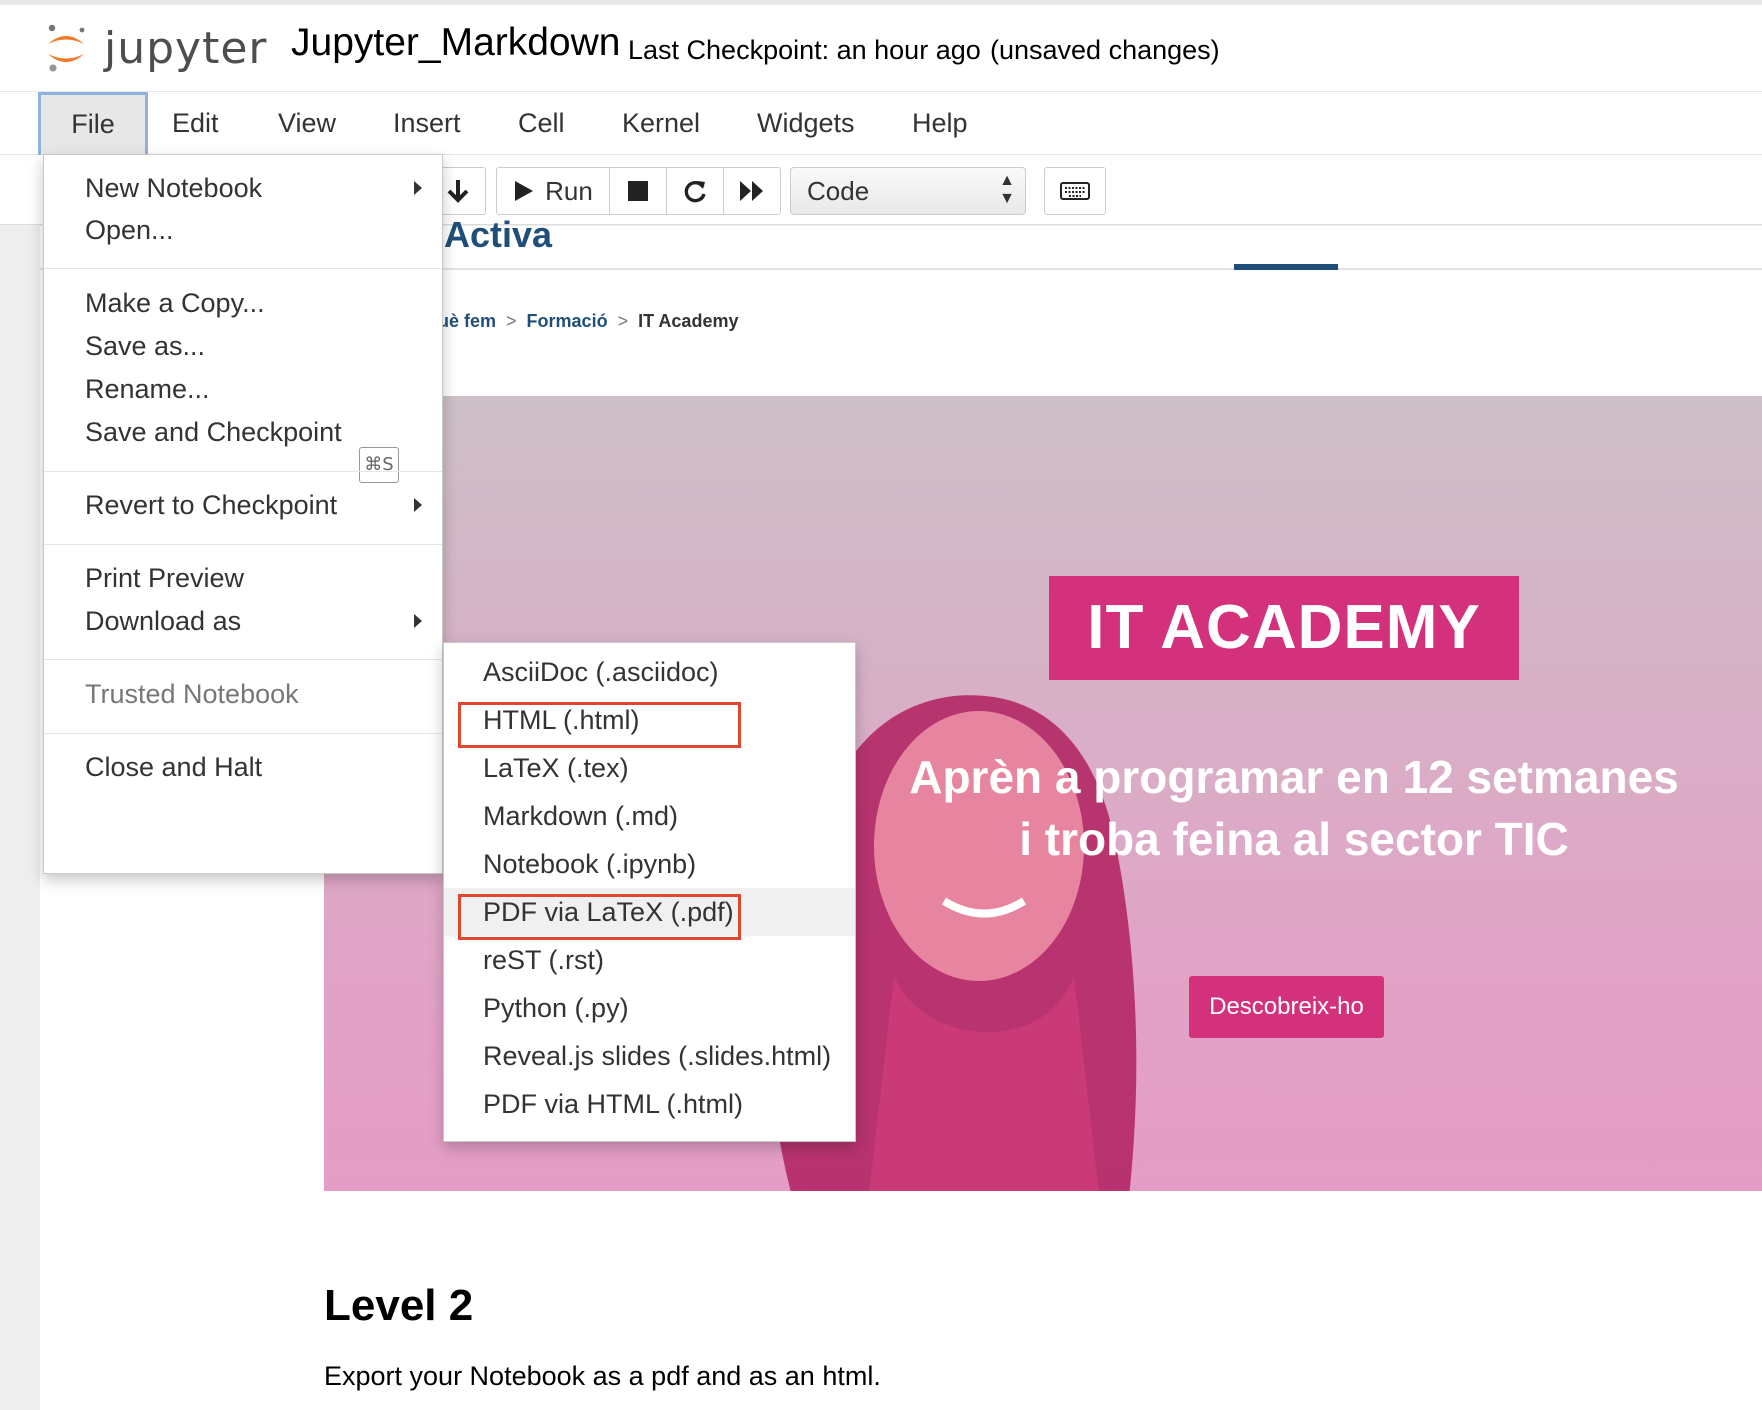 This screenshot has height=1410, width=1762. I want to click on restart-kernel-button, so click(695, 191).